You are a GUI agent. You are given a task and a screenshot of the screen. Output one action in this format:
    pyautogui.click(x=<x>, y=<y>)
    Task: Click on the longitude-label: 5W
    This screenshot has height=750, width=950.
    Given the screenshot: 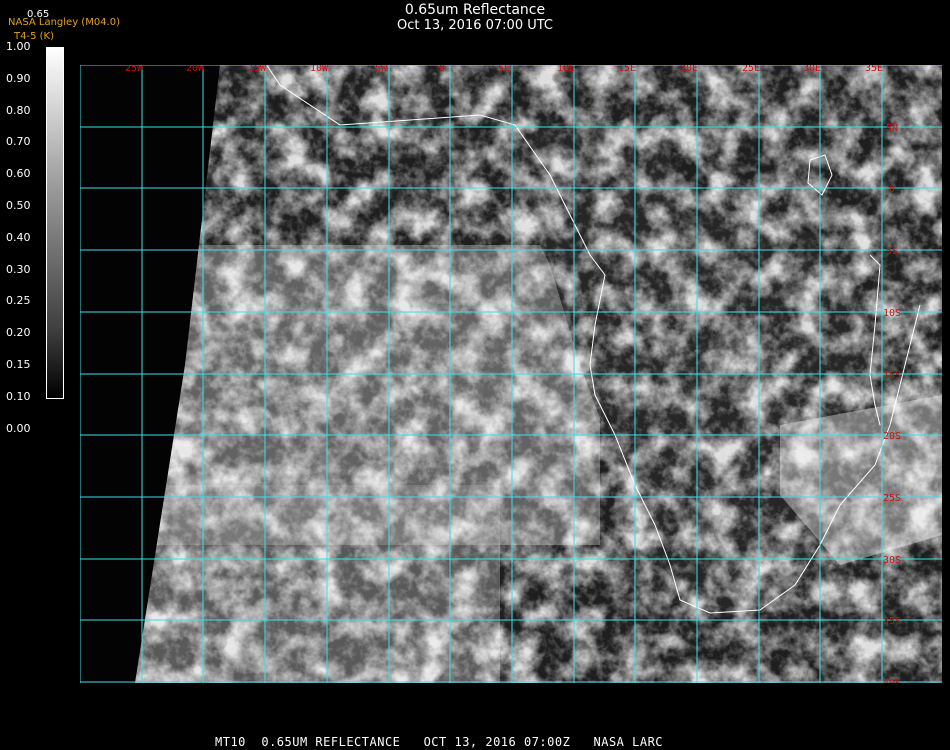 What is the action you would take?
    pyautogui.click(x=381, y=69)
    